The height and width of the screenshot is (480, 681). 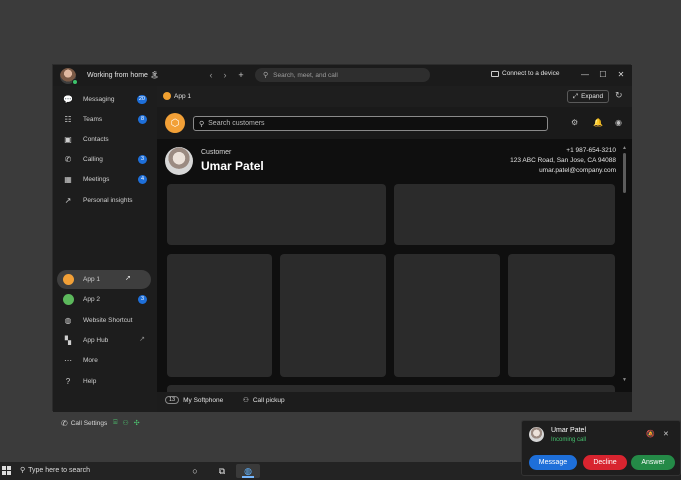 I want to click on customer-avatar, so click(x=179, y=161).